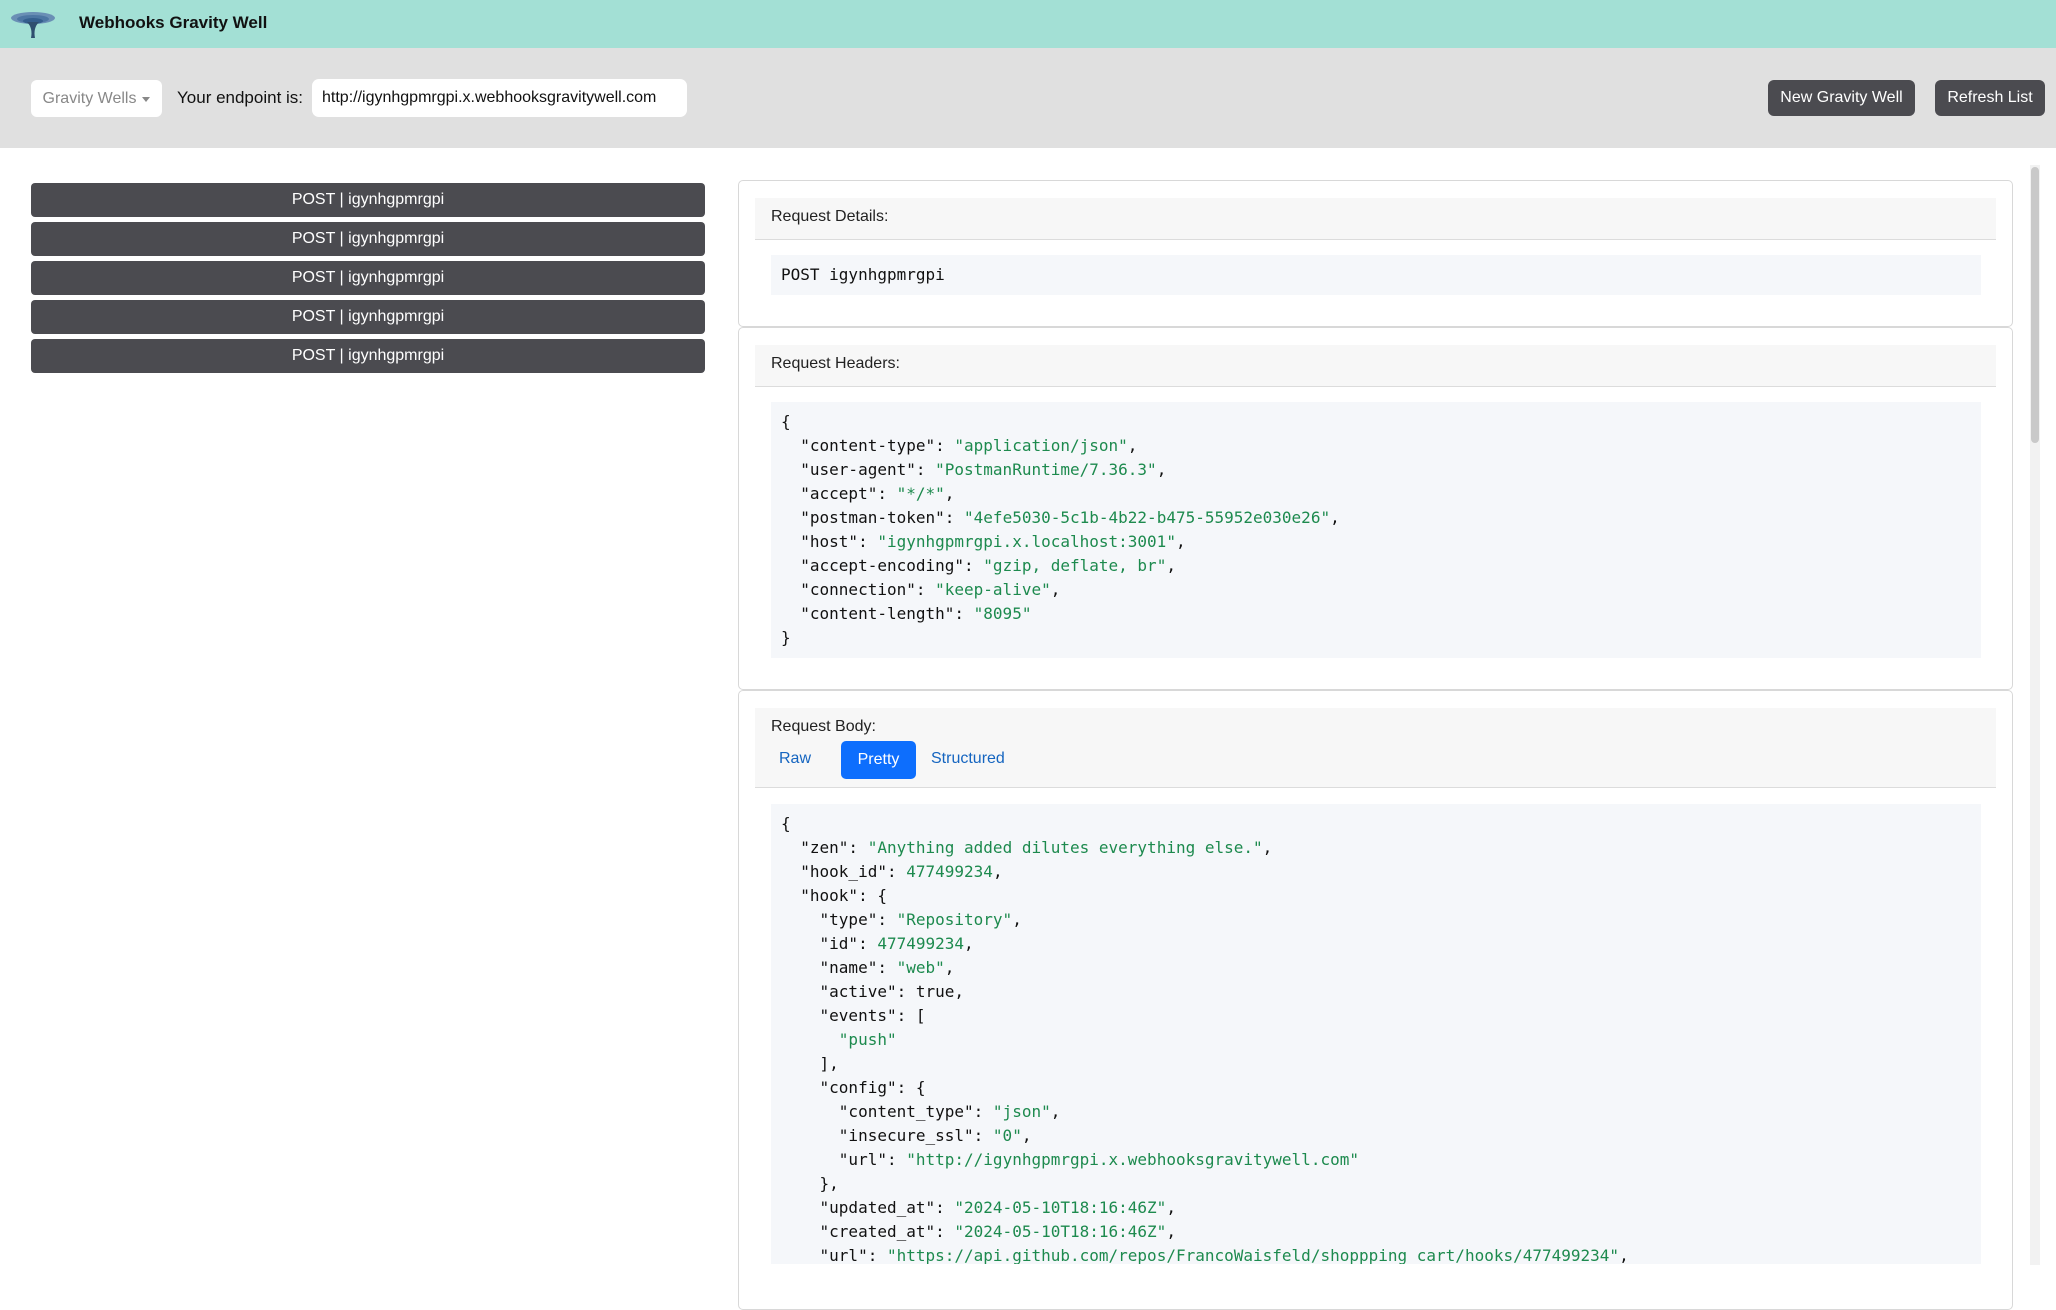  Describe the element at coordinates (954, 919) in the screenshot. I see `json-value: "Repository"` at that location.